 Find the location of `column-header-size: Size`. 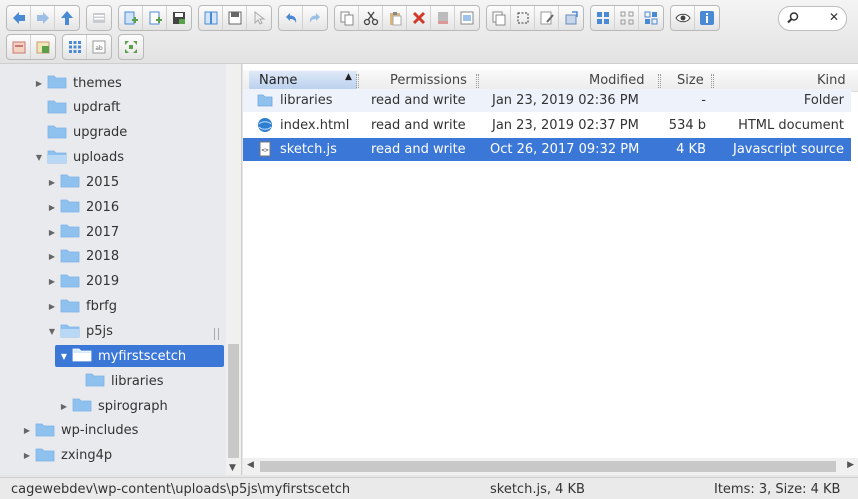

column-header-size: Size is located at coordinates (690, 80).